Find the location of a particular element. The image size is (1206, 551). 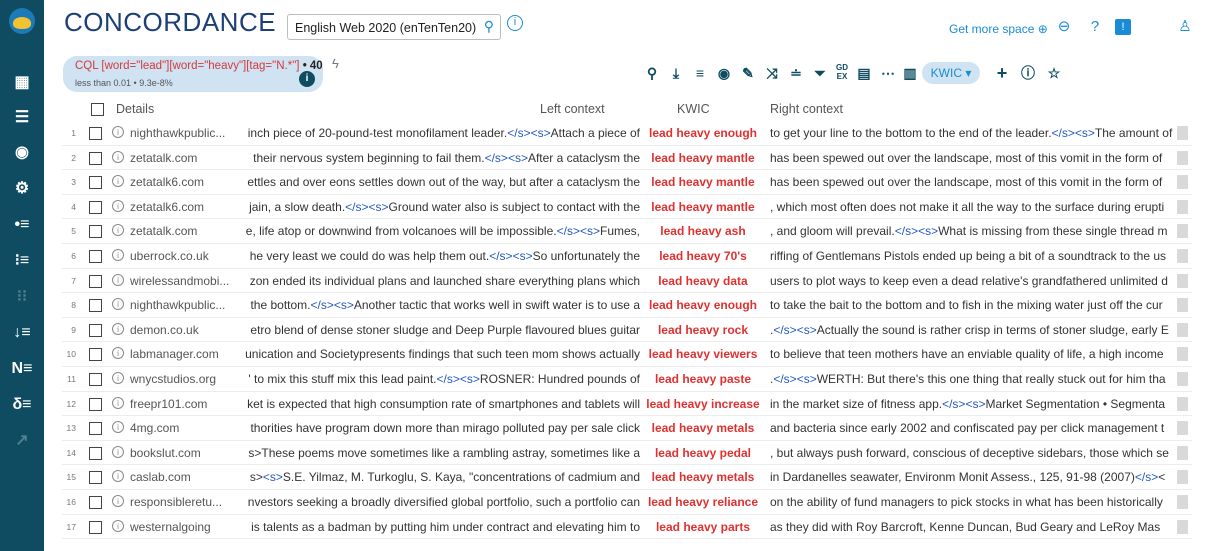

kwic-match: lead heavy metals is located at coordinates (703, 428).